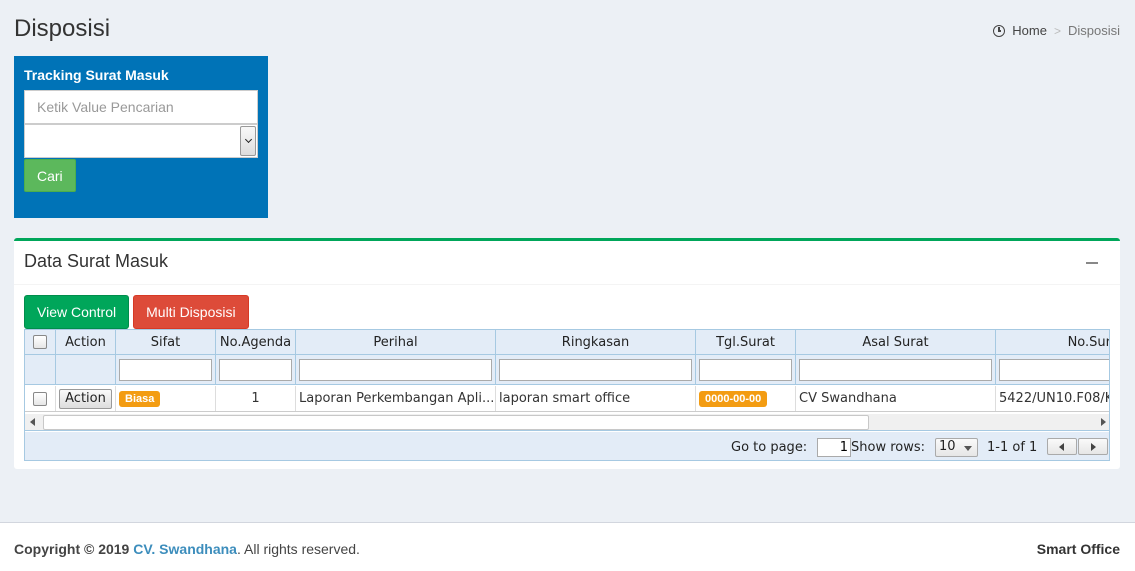 The height and width of the screenshot is (571, 1135). I want to click on view-control-button: View Control, so click(77, 312).